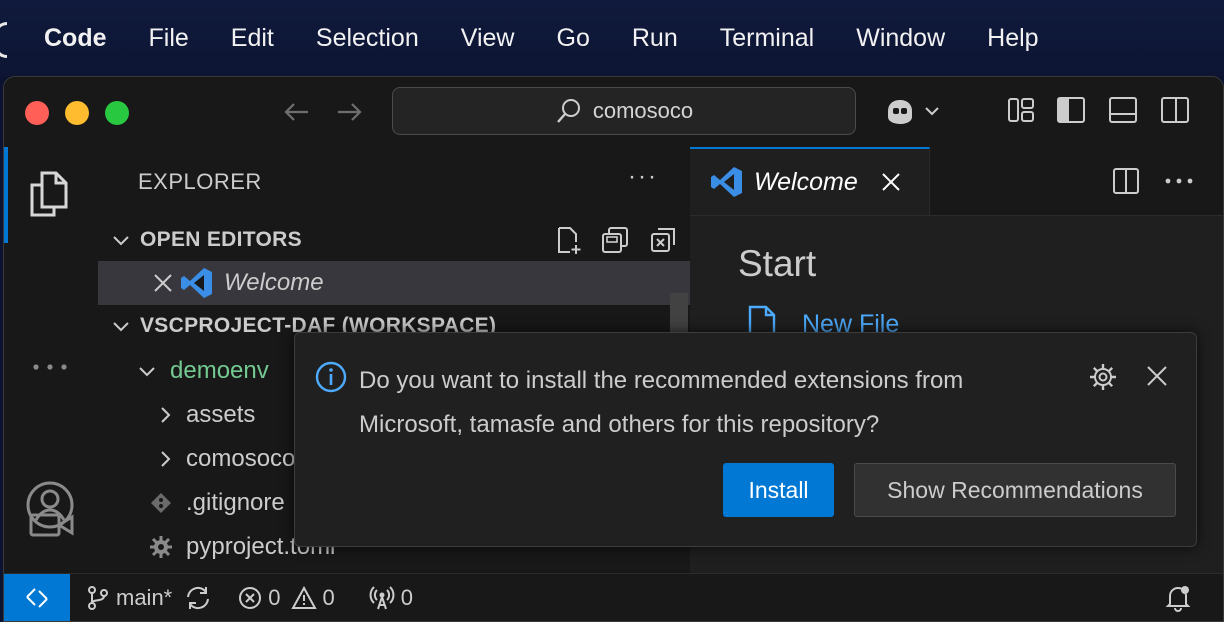 This screenshot has height=622, width=1224. Describe the element at coordinates (1012, 38) in the screenshot. I see `menu-help: Help` at that location.